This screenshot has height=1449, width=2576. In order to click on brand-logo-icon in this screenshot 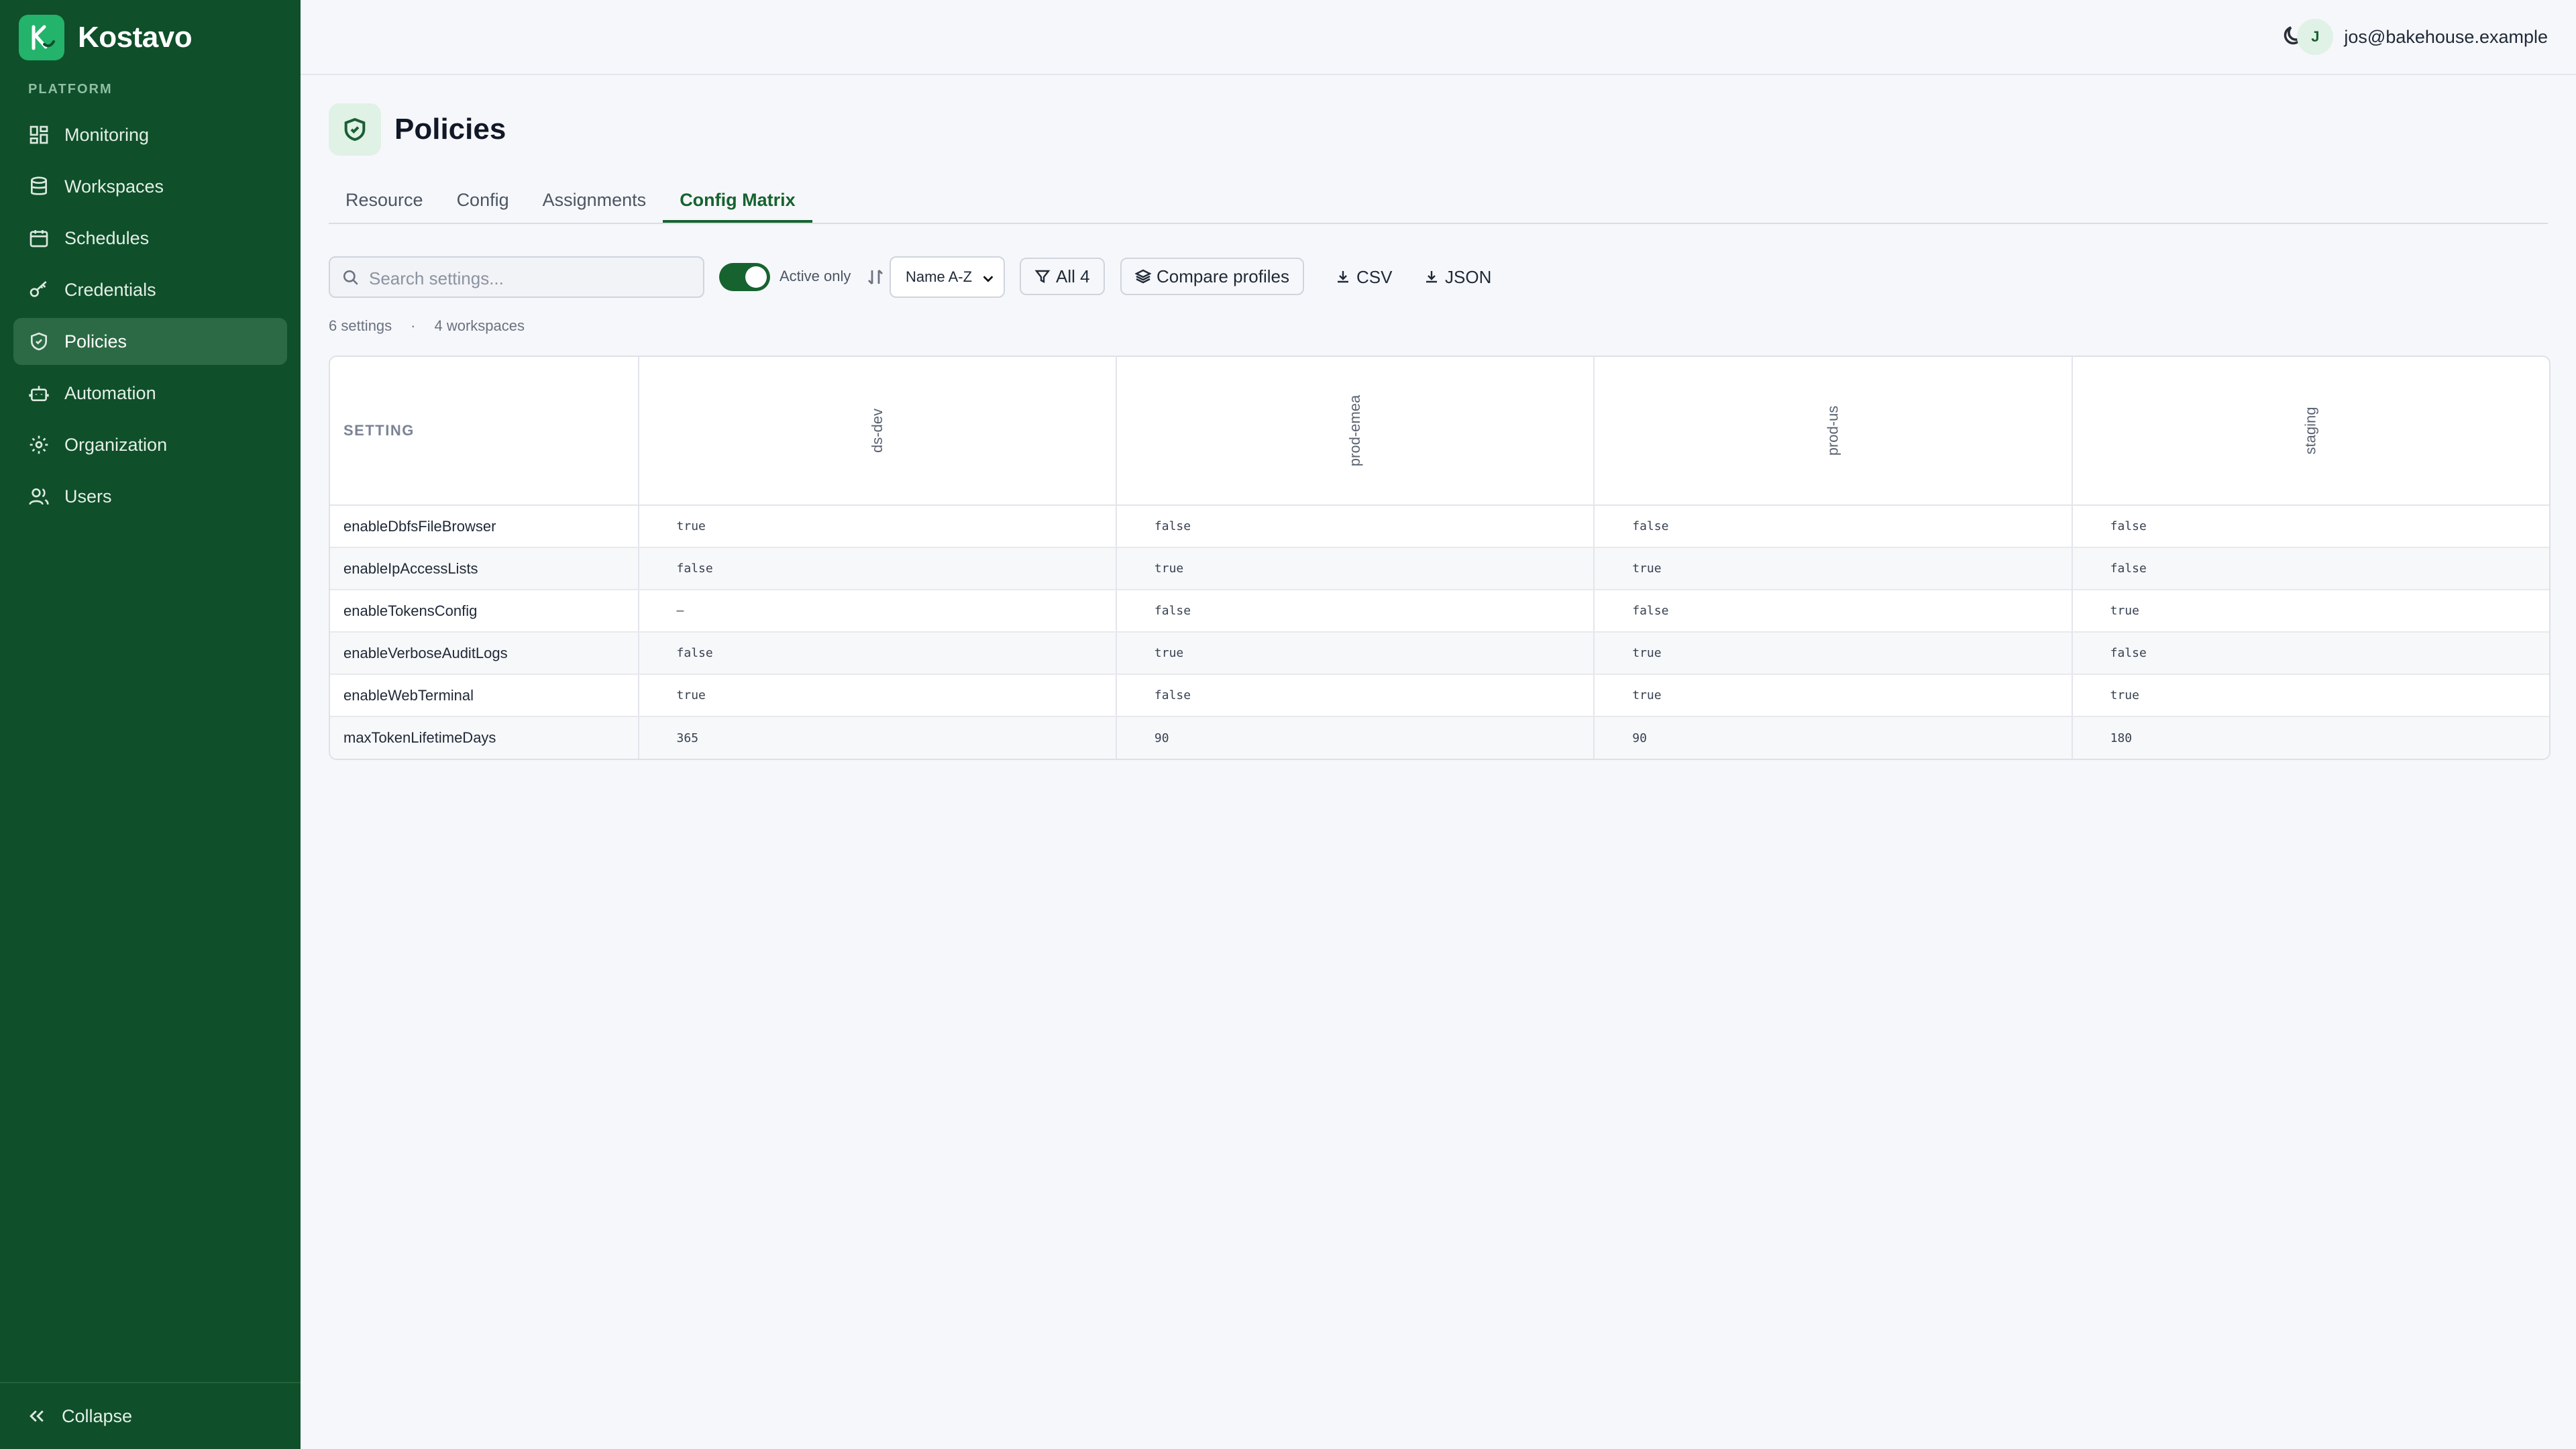, I will do `click(41, 37)`.